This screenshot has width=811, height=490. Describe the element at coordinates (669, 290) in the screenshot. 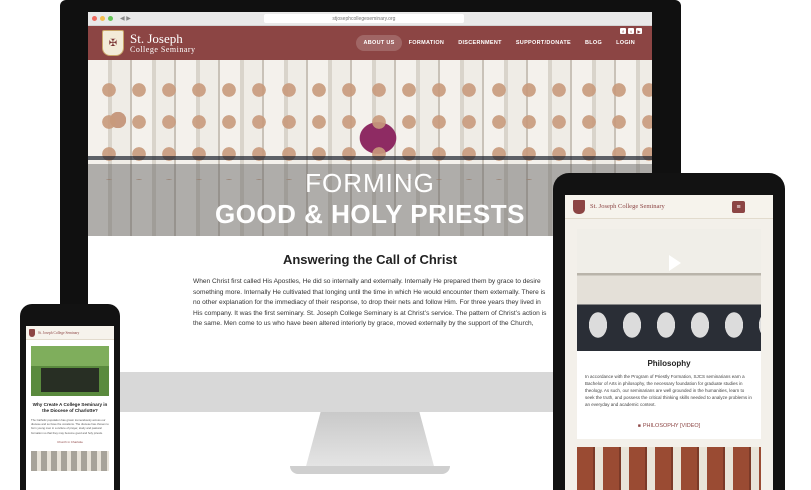

I see `philosophy-video-thumbnail` at that location.